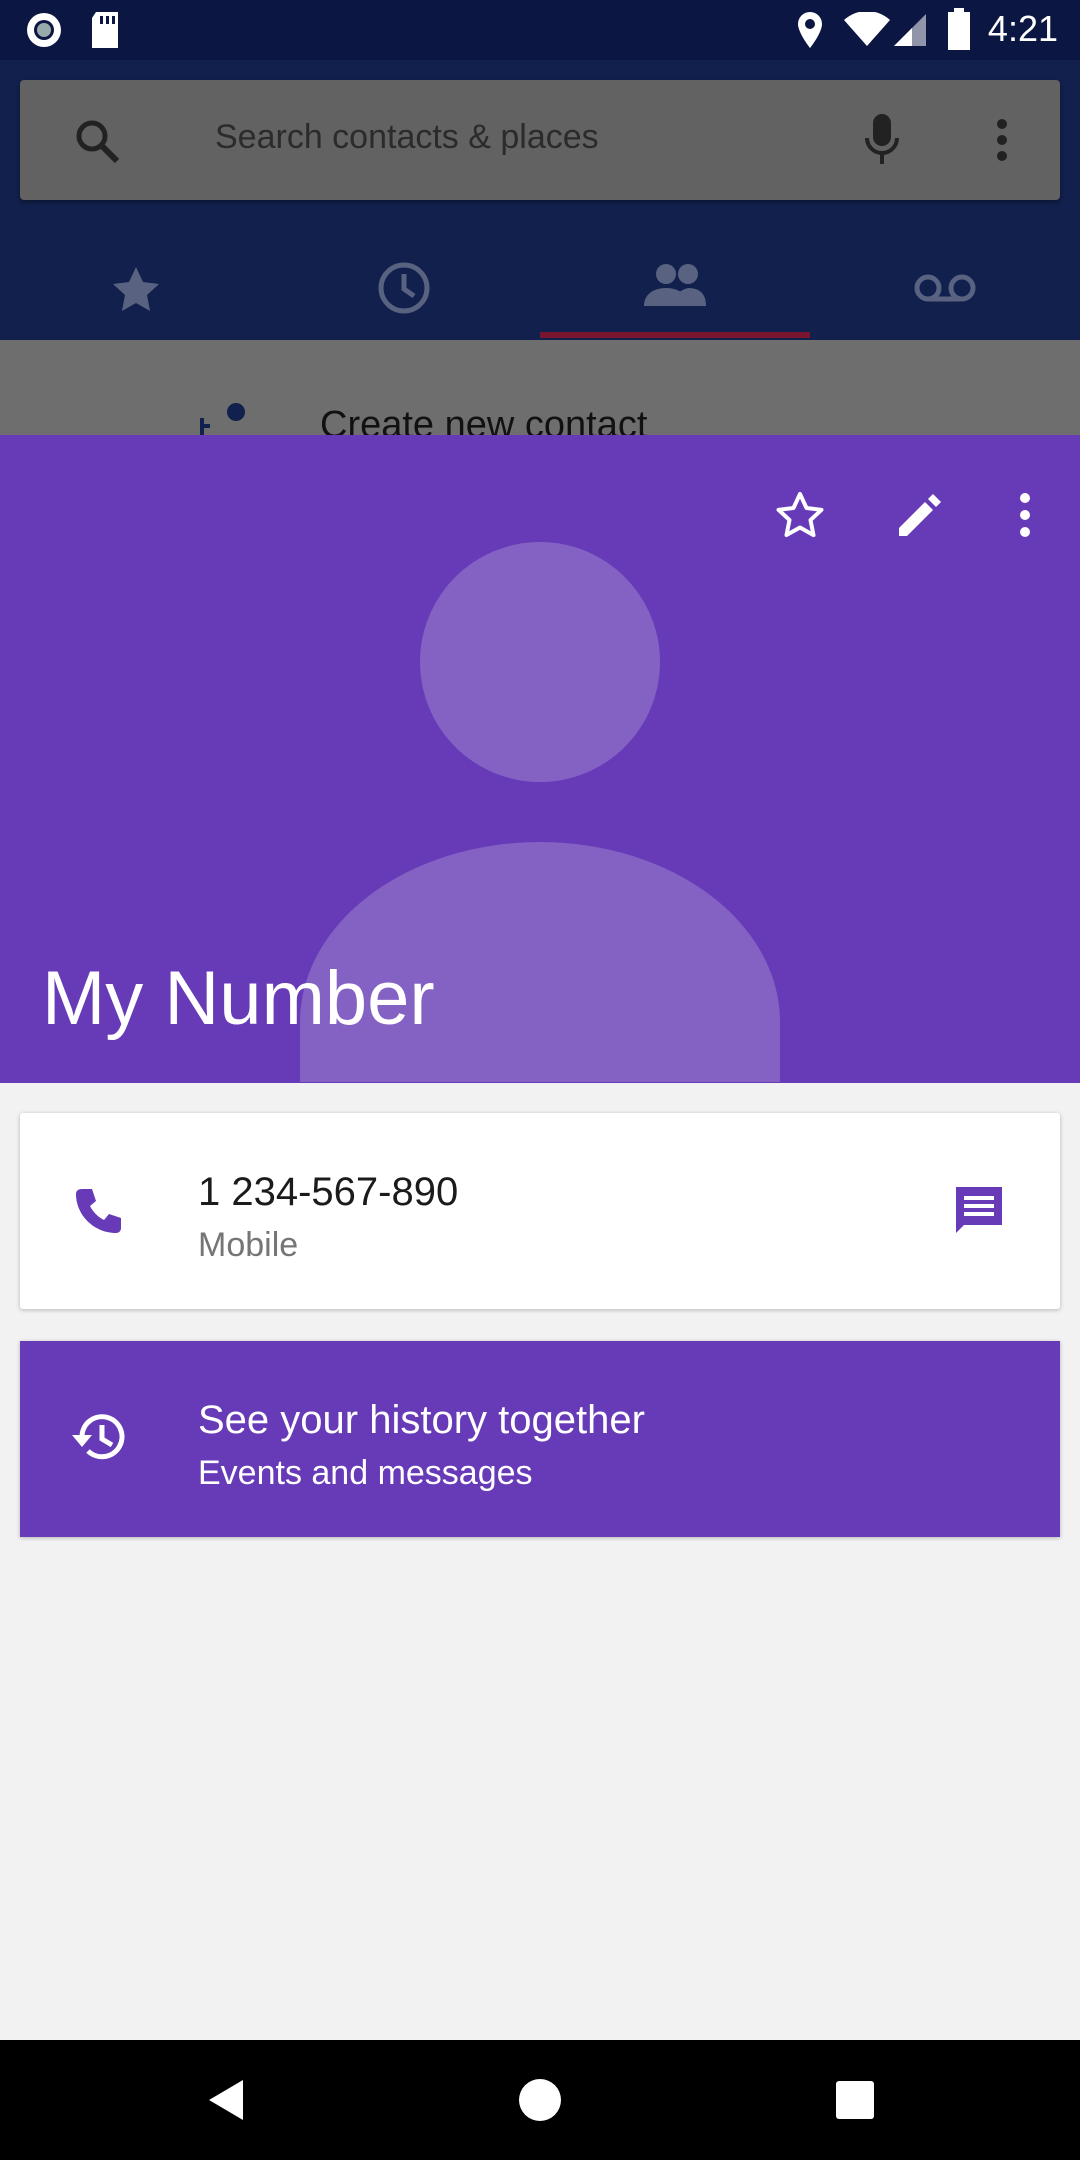 The height and width of the screenshot is (2160, 1080). Describe the element at coordinates (675, 335) in the screenshot. I see `active-tab-indicator` at that location.